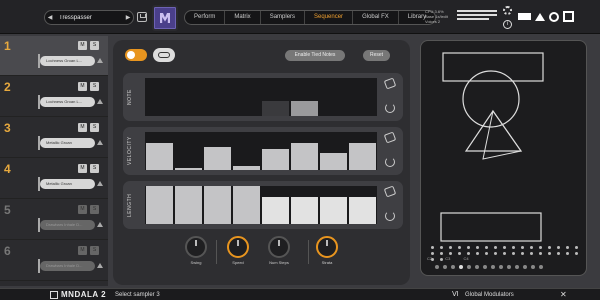  Describe the element at coordinates (507, 24) in the screenshot. I see `info-icon: i` at that location.